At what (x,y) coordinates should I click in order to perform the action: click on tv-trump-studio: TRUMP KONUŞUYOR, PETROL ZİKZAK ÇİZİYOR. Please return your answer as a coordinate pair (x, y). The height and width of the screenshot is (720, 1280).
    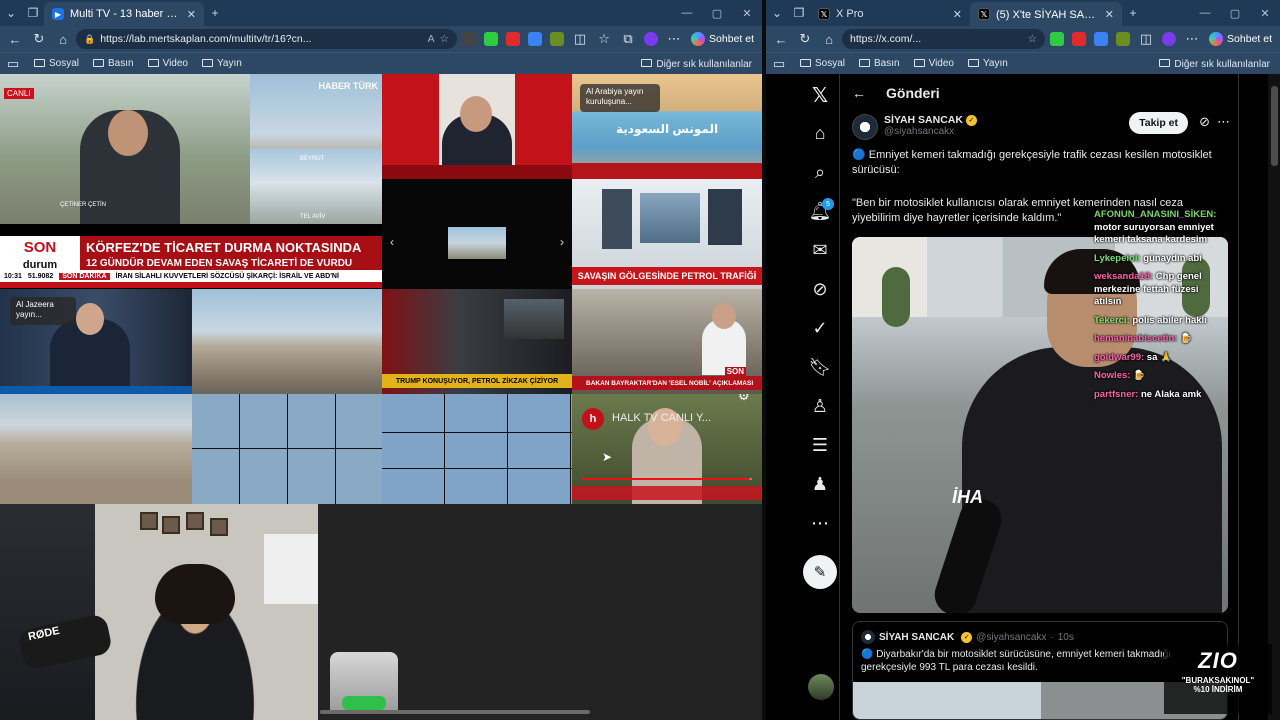
    Looking at the image, I should click on (477, 341).